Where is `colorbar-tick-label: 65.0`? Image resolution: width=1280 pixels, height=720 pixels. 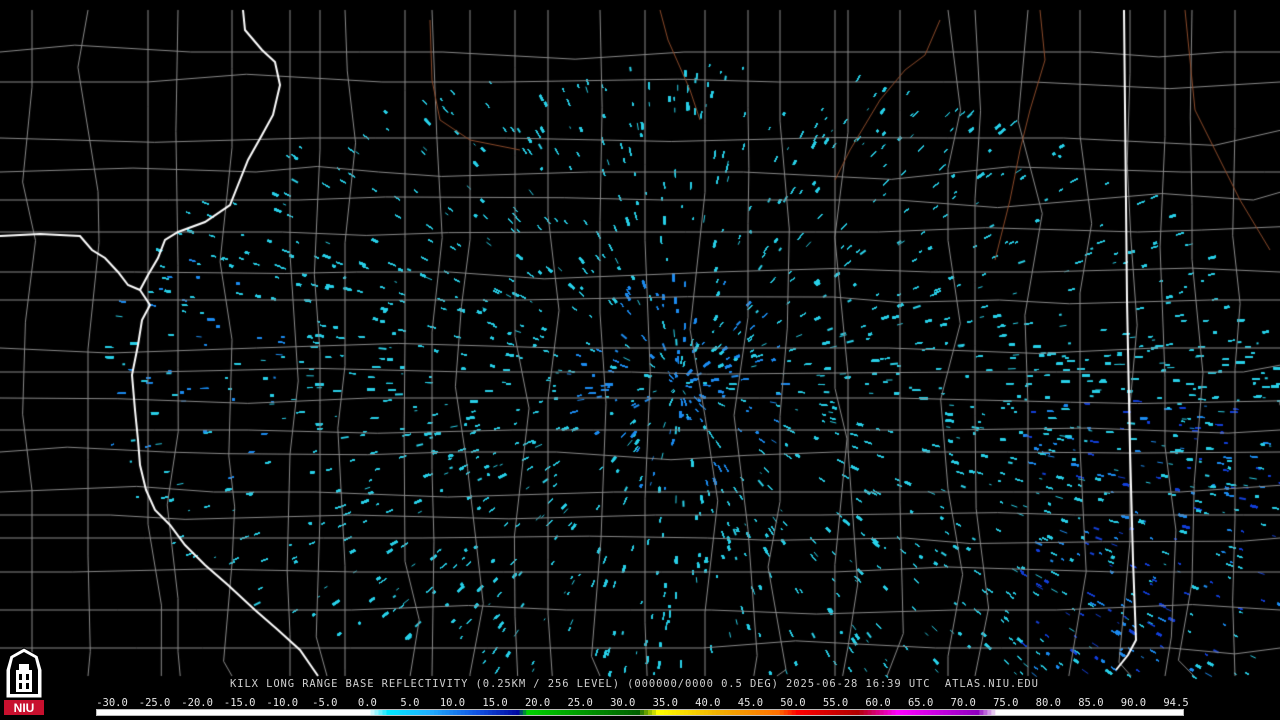 colorbar-tick-label: 65.0 is located at coordinates (920, 703).